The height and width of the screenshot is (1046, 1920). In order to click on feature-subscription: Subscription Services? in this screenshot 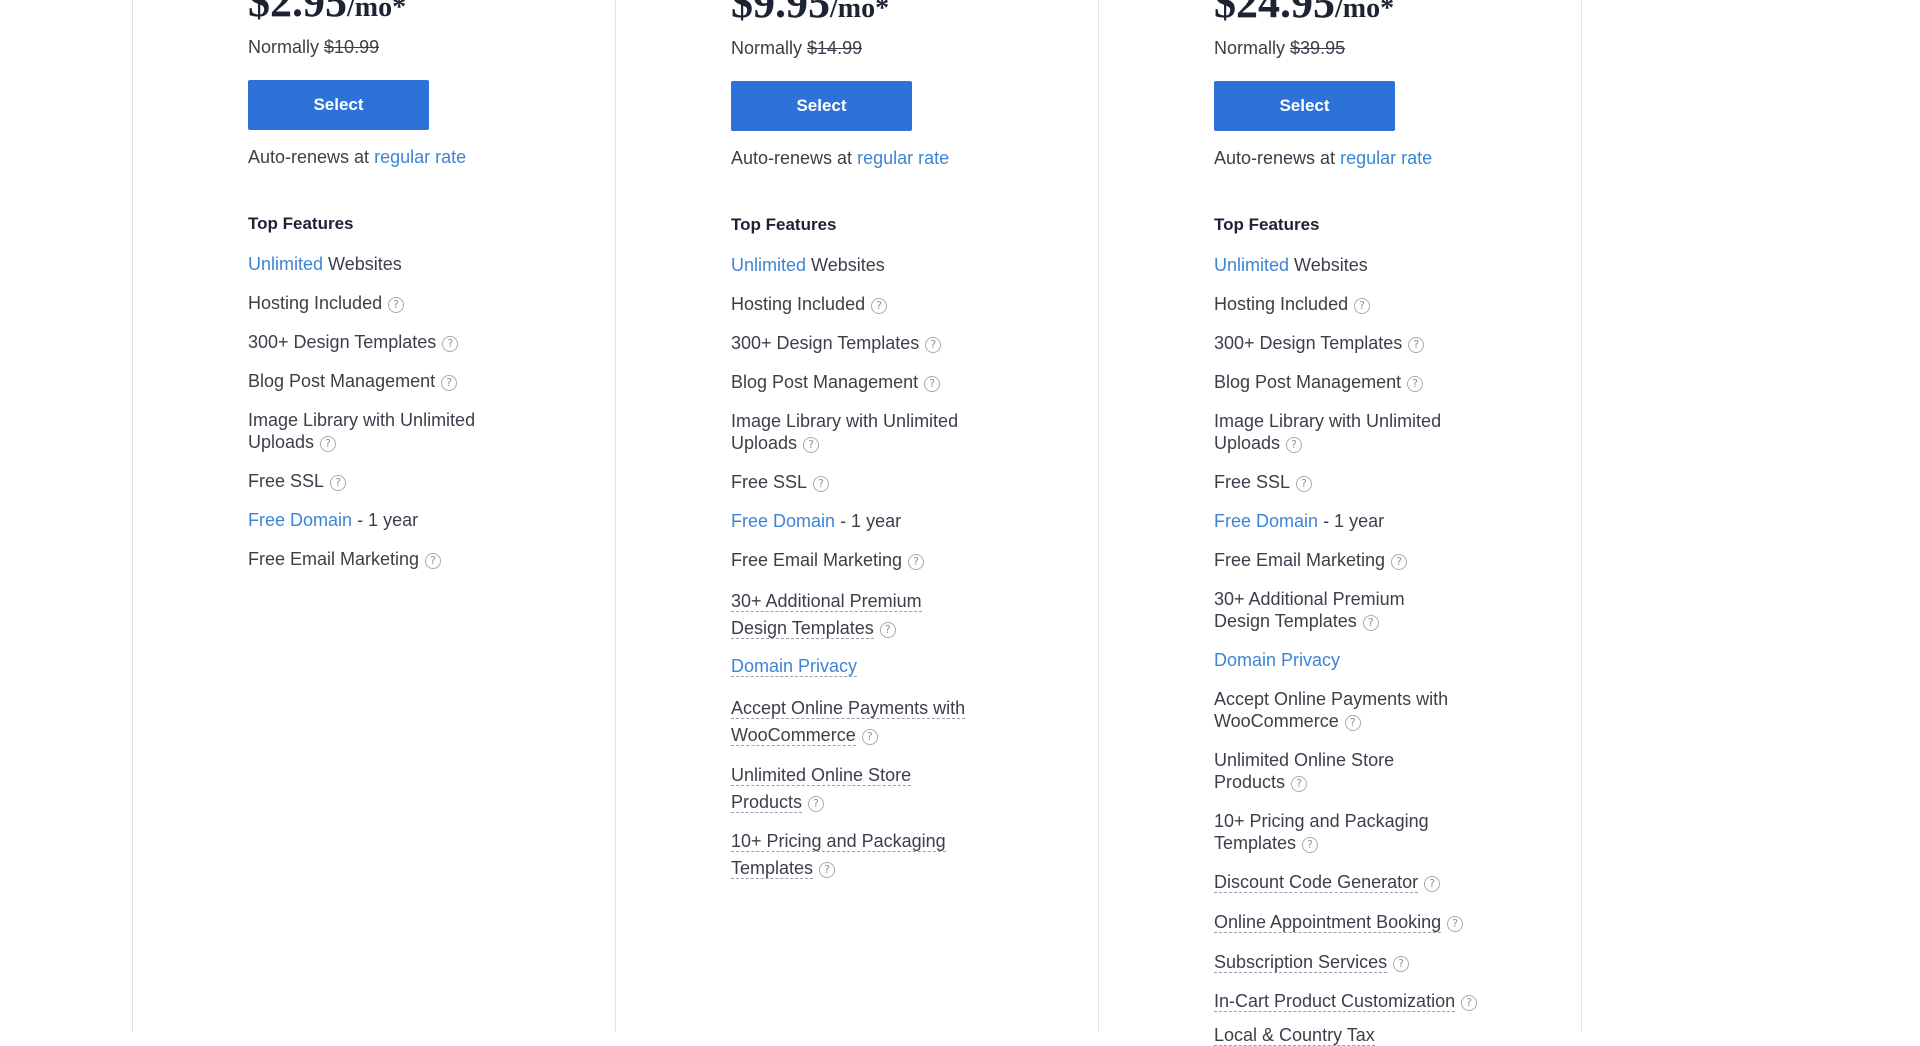, I will do `click(1364, 962)`.